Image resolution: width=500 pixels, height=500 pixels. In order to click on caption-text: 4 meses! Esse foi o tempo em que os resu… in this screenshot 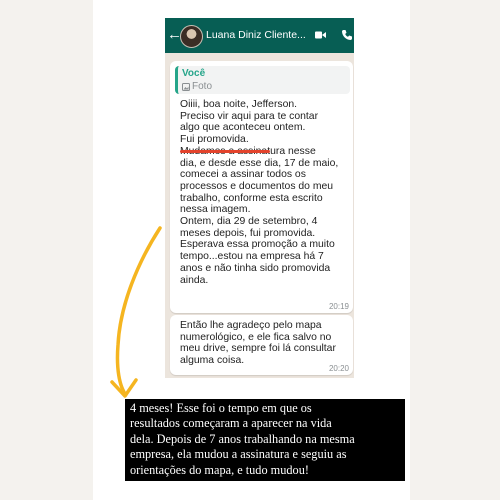, I will do `click(242, 439)`.